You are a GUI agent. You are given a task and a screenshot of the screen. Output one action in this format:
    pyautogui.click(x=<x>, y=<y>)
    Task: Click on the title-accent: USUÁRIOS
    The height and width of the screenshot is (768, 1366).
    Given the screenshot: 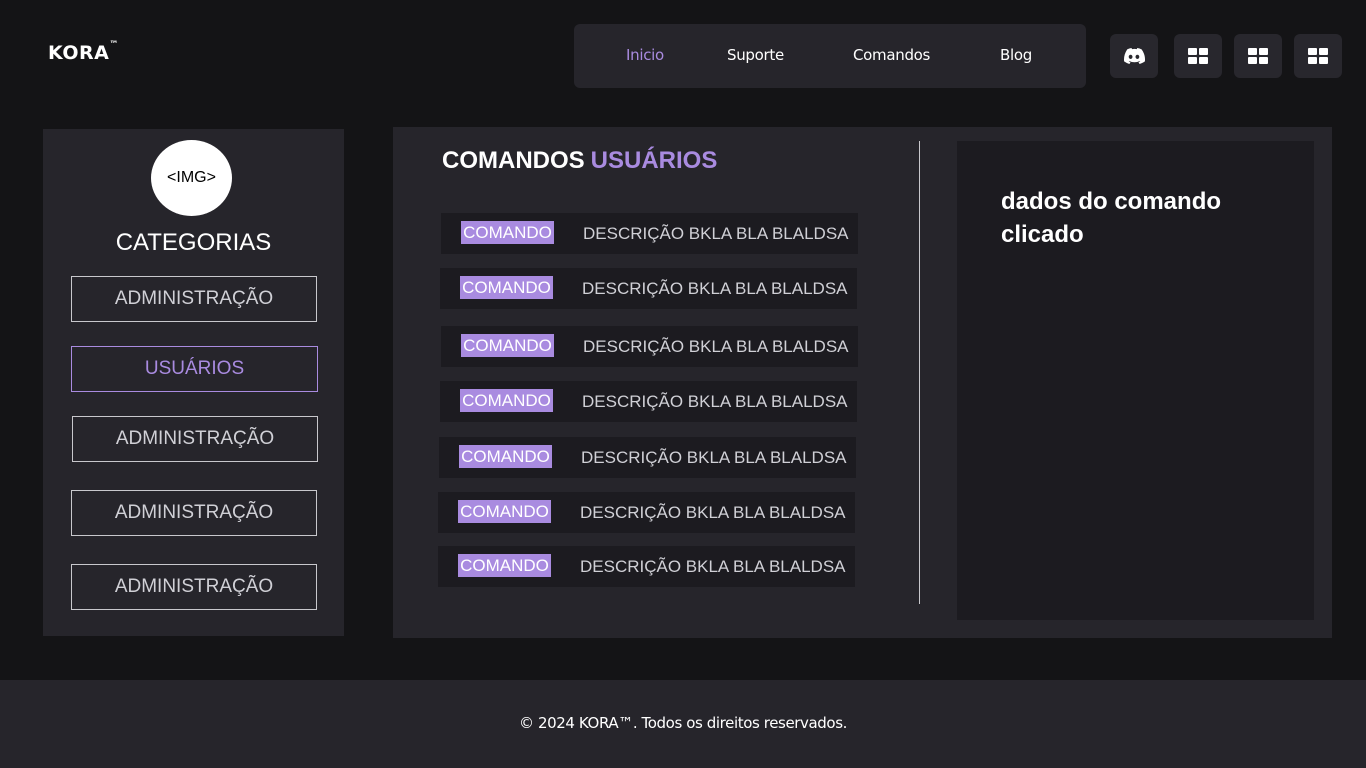 What is the action you would take?
    pyautogui.click(x=654, y=160)
    